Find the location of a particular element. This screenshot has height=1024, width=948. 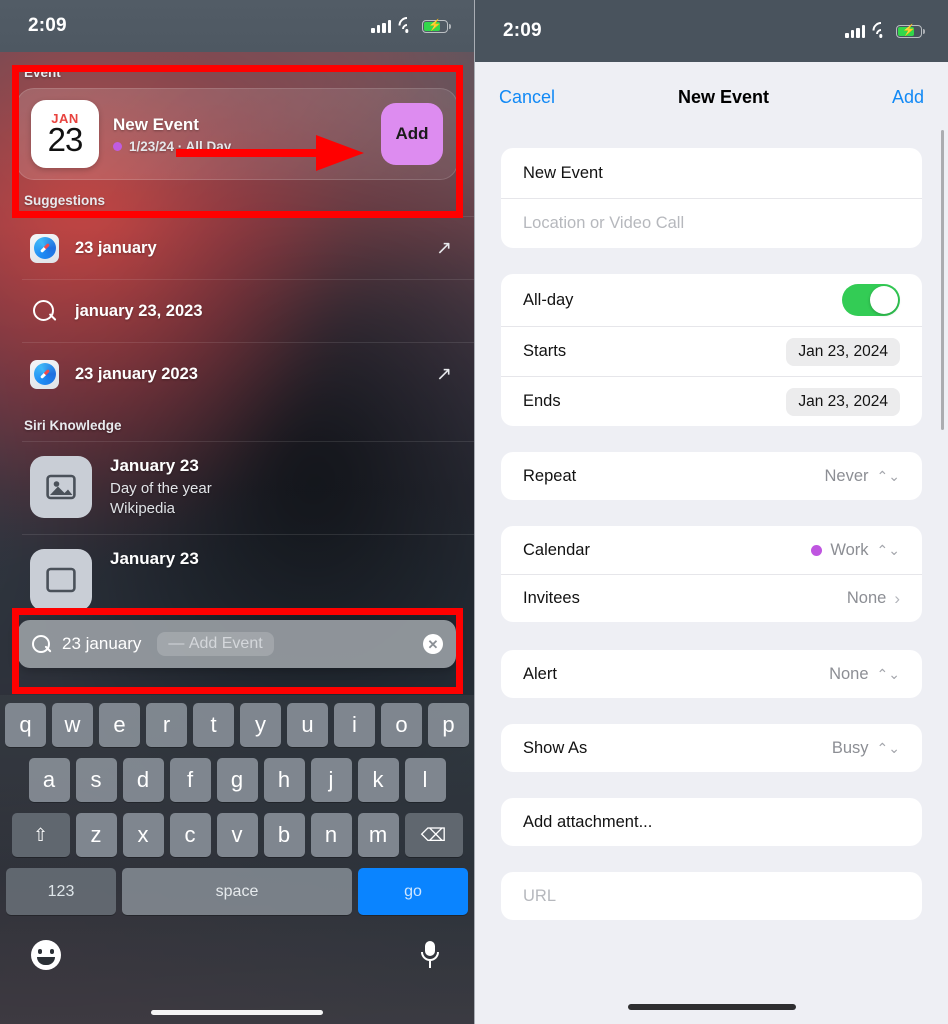

key-l: l is located at coordinates (425, 780).